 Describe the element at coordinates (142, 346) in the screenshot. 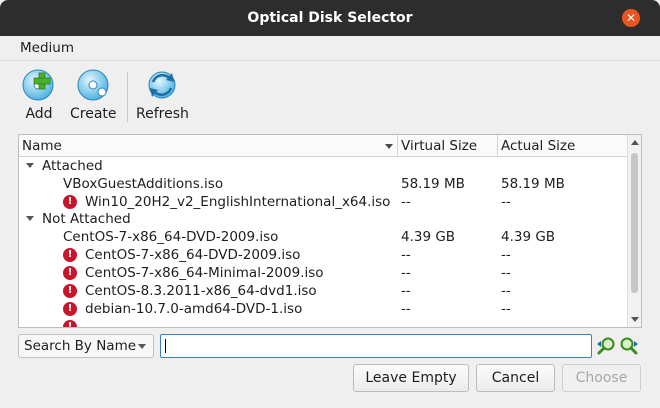

I see `chevron-down-icon` at that location.